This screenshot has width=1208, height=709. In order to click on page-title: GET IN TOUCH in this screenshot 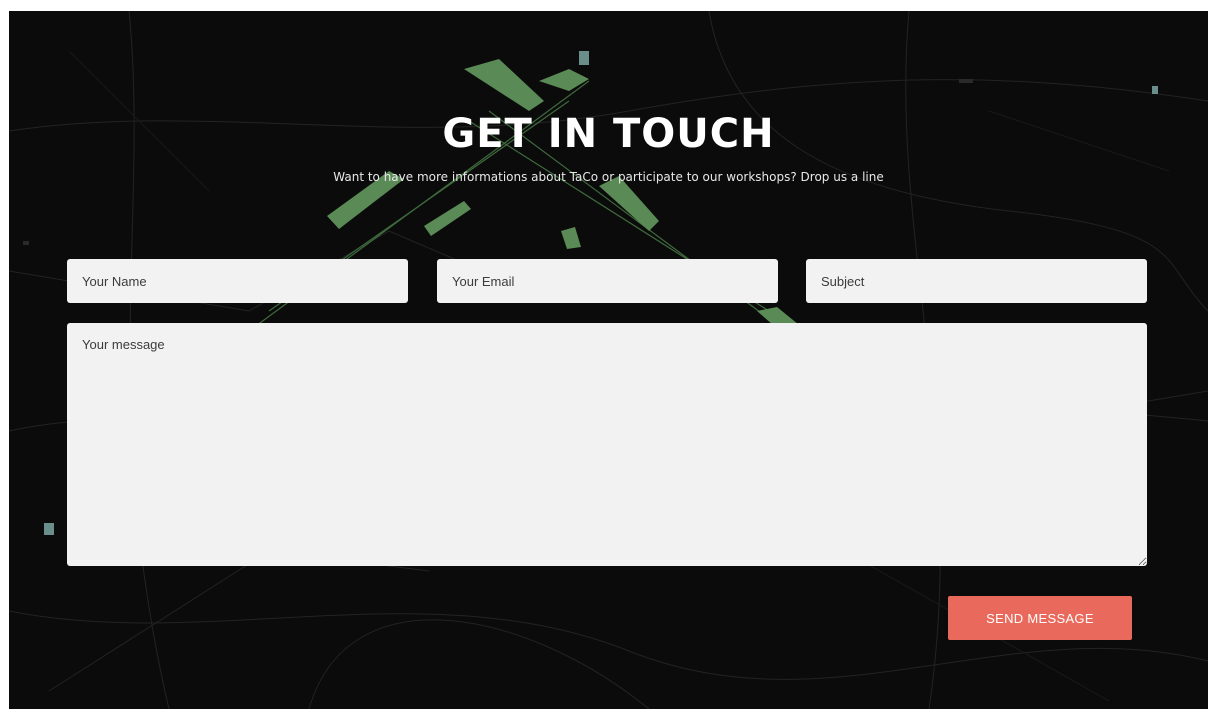, I will do `click(608, 134)`.